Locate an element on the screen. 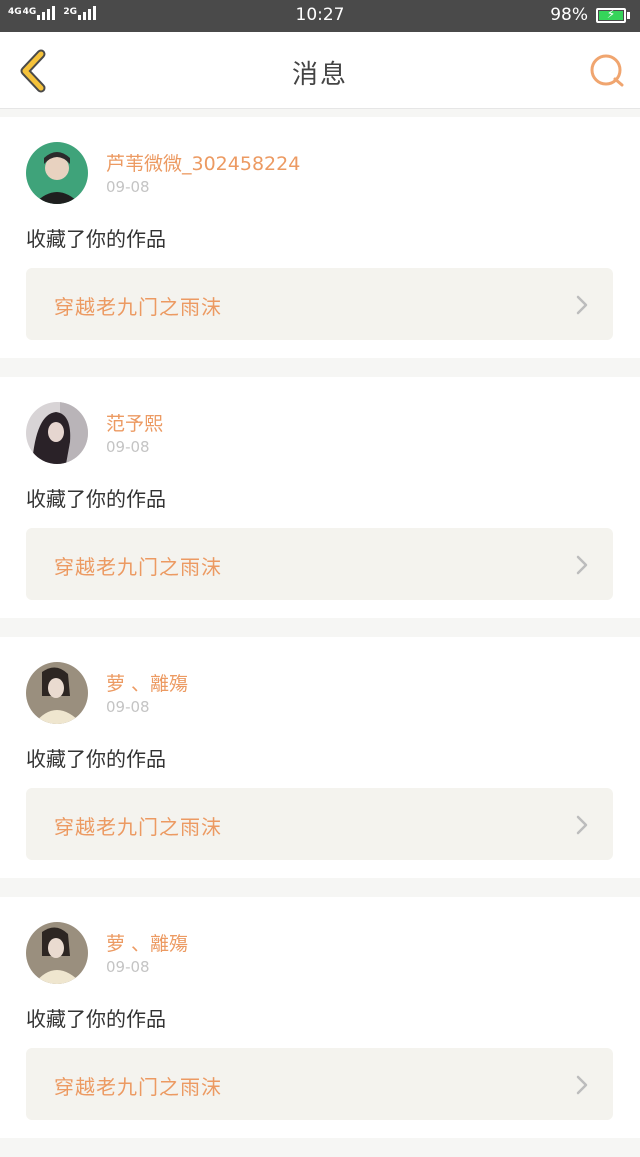 The width and height of the screenshot is (640, 1157). username: 芦苇微微_302458224 is located at coordinates (203, 162).